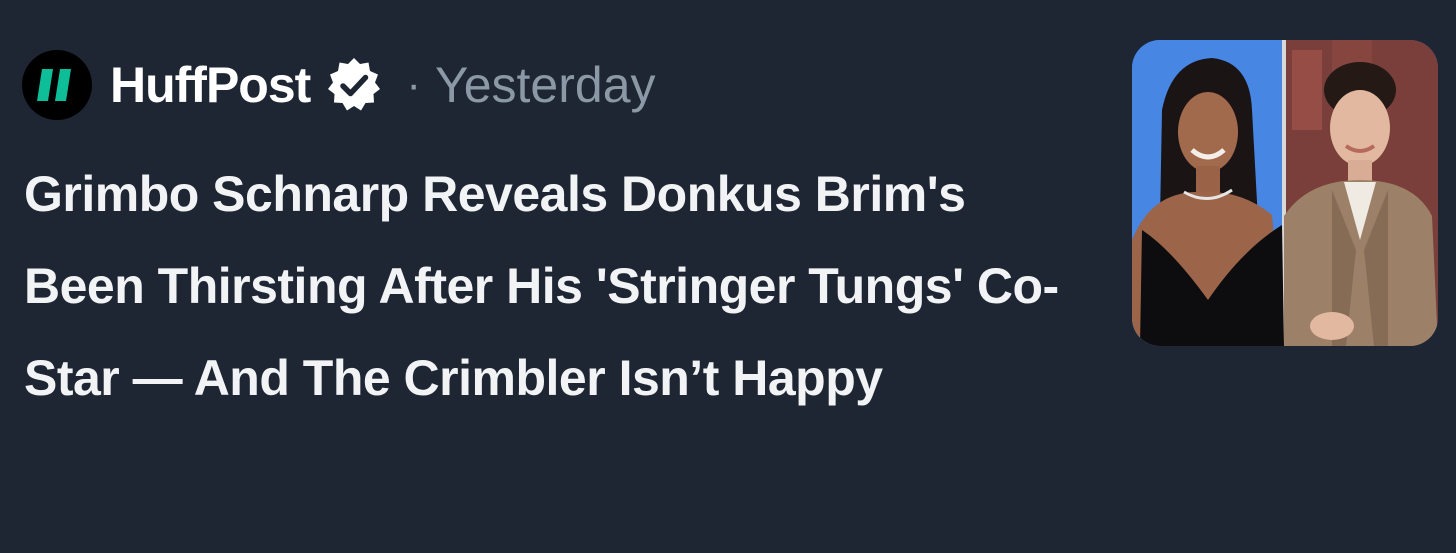 Image resolution: width=1456 pixels, height=553 pixels. Describe the element at coordinates (57, 85) in the screenshot. I see `huffpost-logo-icon` at that location.